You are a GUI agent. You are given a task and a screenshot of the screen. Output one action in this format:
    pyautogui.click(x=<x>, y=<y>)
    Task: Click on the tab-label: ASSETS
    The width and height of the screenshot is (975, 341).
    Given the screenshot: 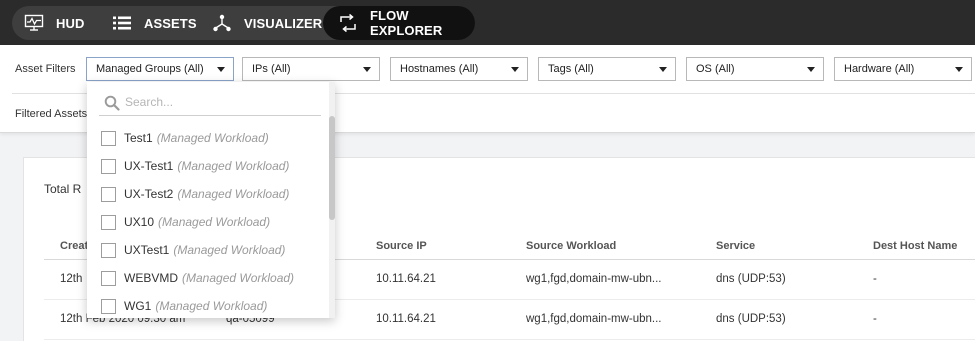 What is the action you would take?
    pyautogui.click(x=170, y=23)
    